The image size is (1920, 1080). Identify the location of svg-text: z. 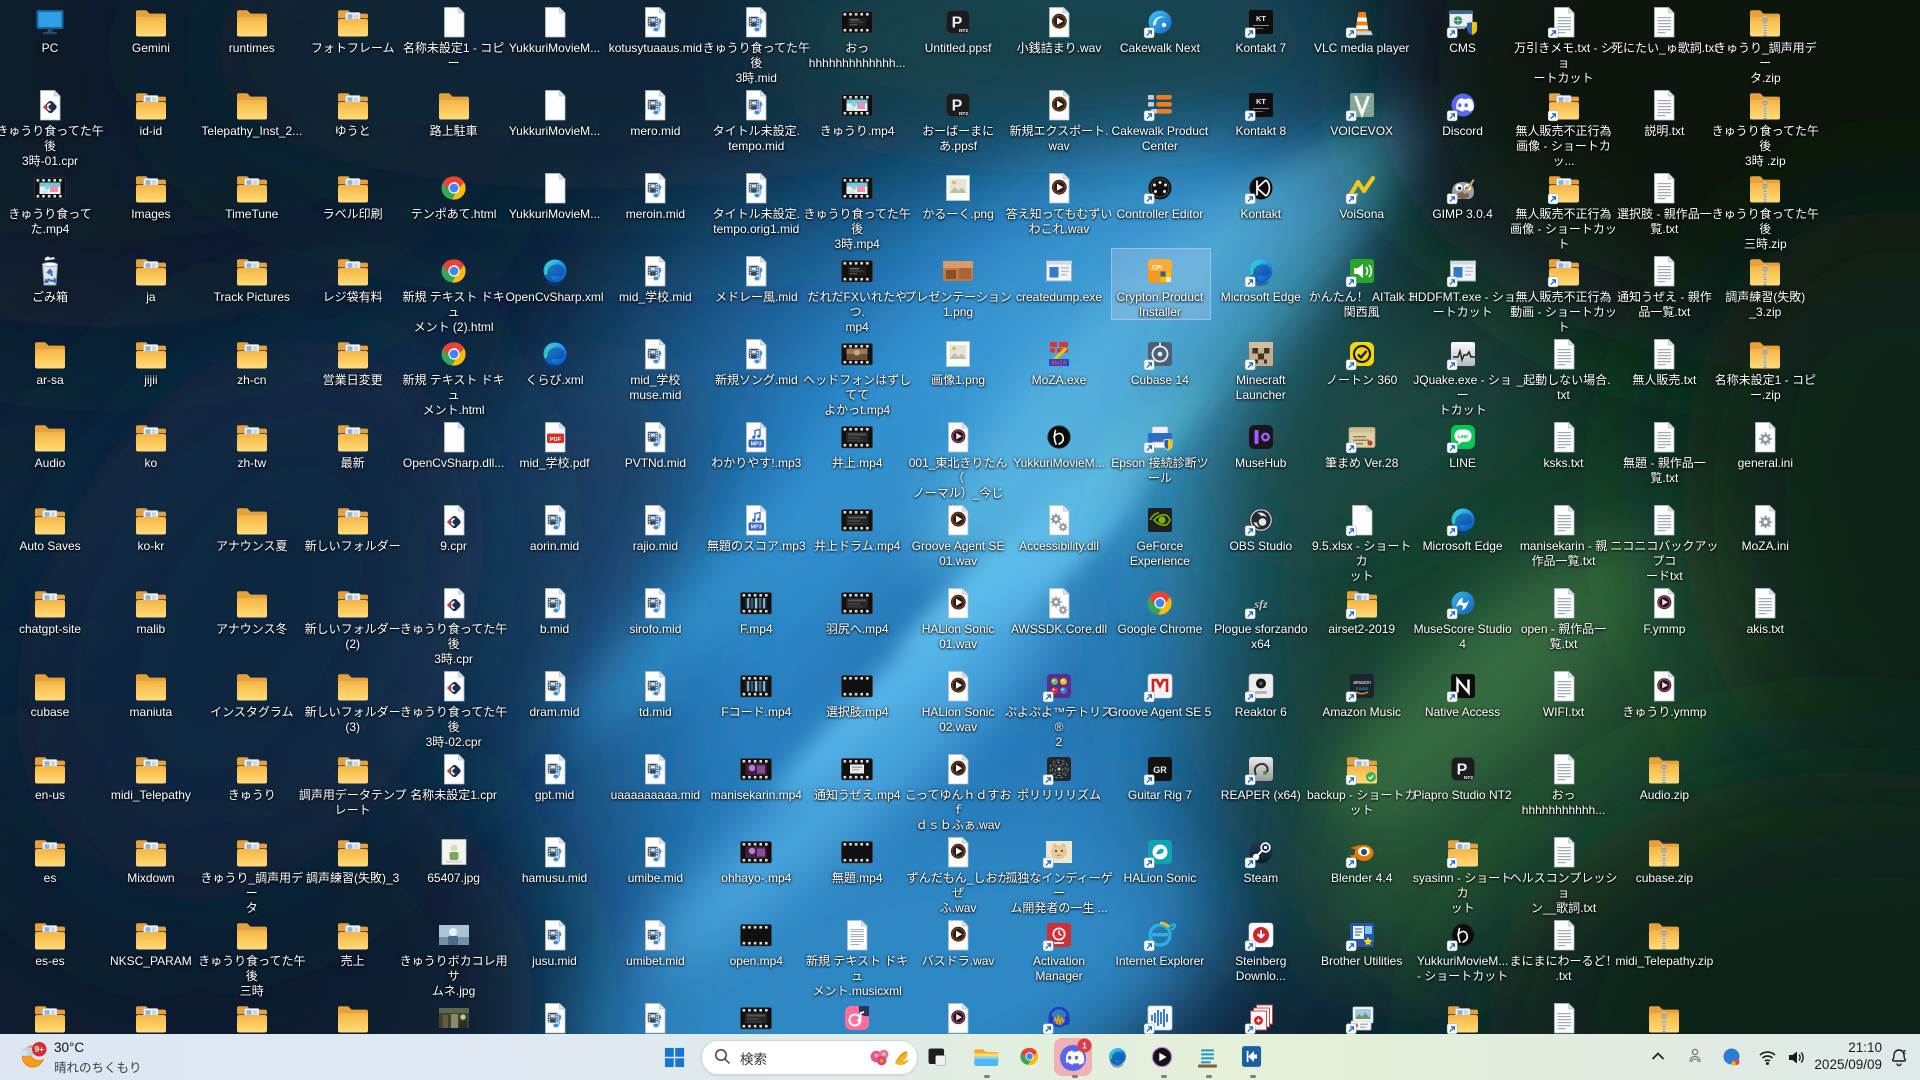
(1905, 1052).